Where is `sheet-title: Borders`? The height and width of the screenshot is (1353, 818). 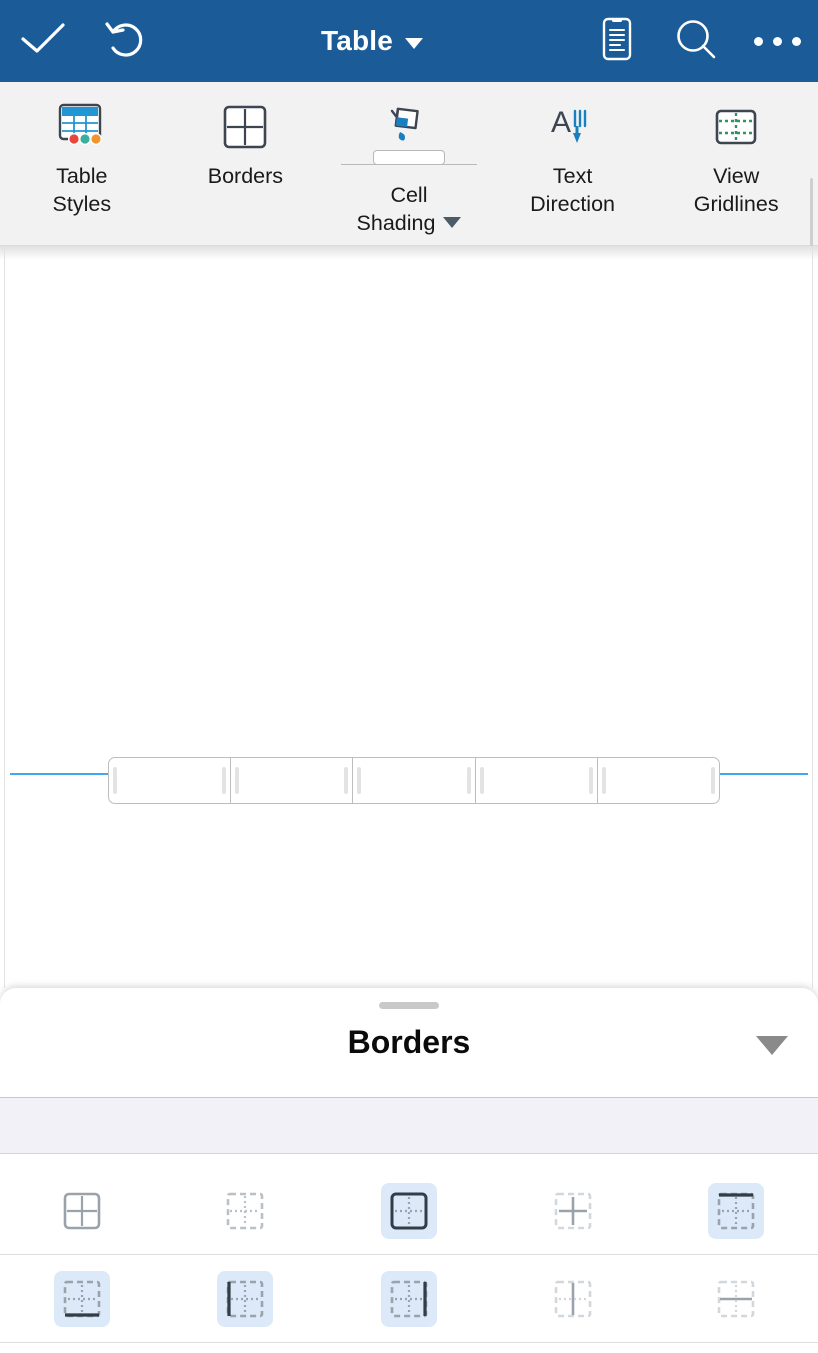
sheet-title: Borders is located at coordinates (409, 1042).